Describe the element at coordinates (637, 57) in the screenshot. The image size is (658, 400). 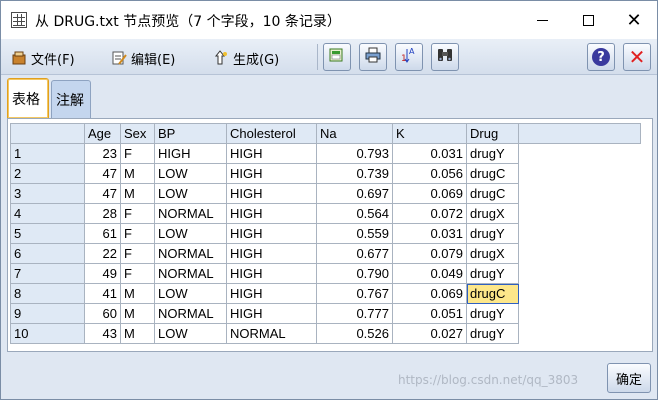
I see `close-preview-button: ✕` at that location.